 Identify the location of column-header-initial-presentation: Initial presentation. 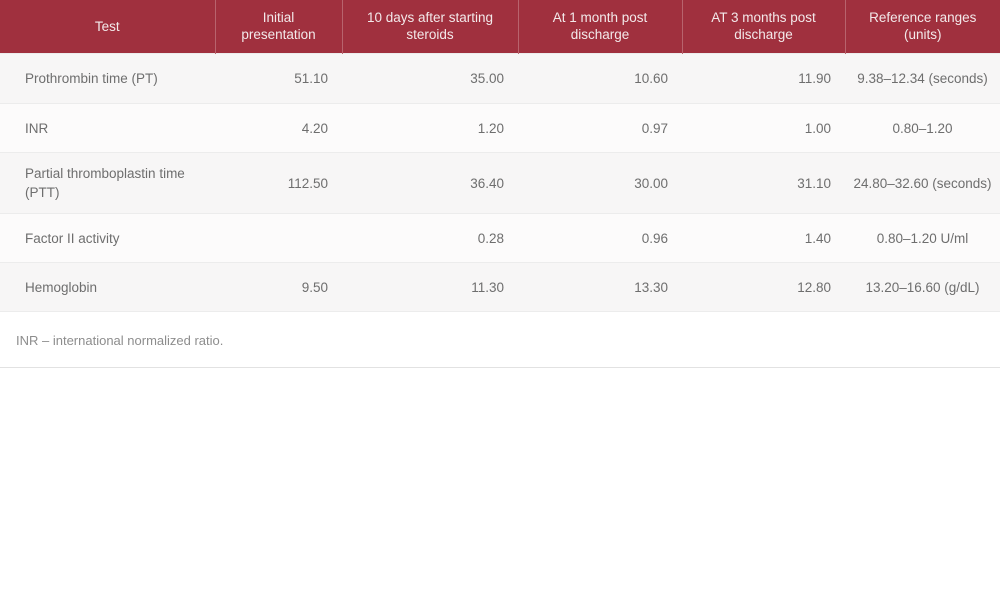
(279, 27).